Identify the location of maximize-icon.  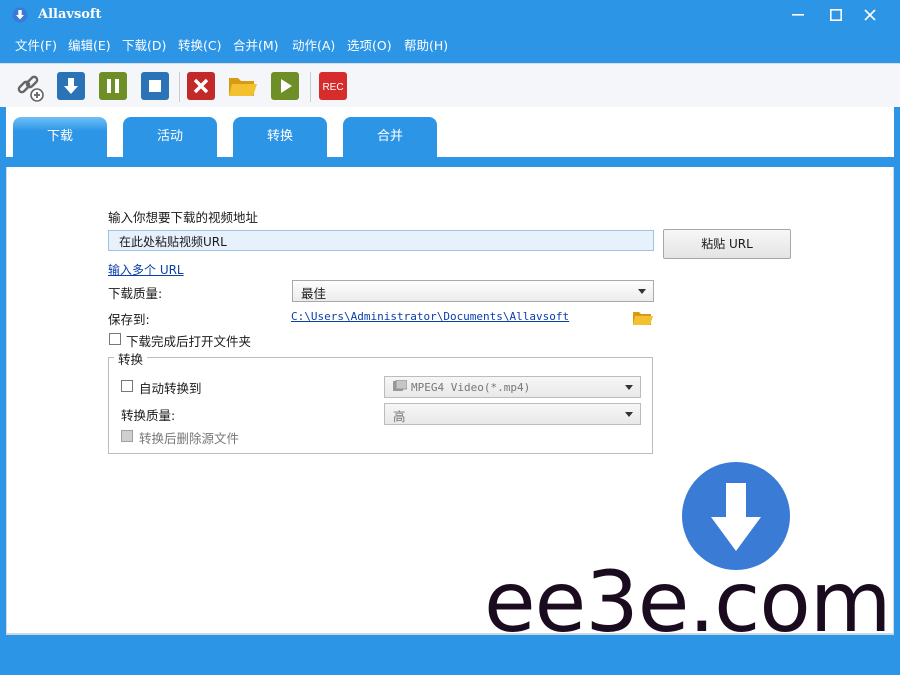
(836, 15).